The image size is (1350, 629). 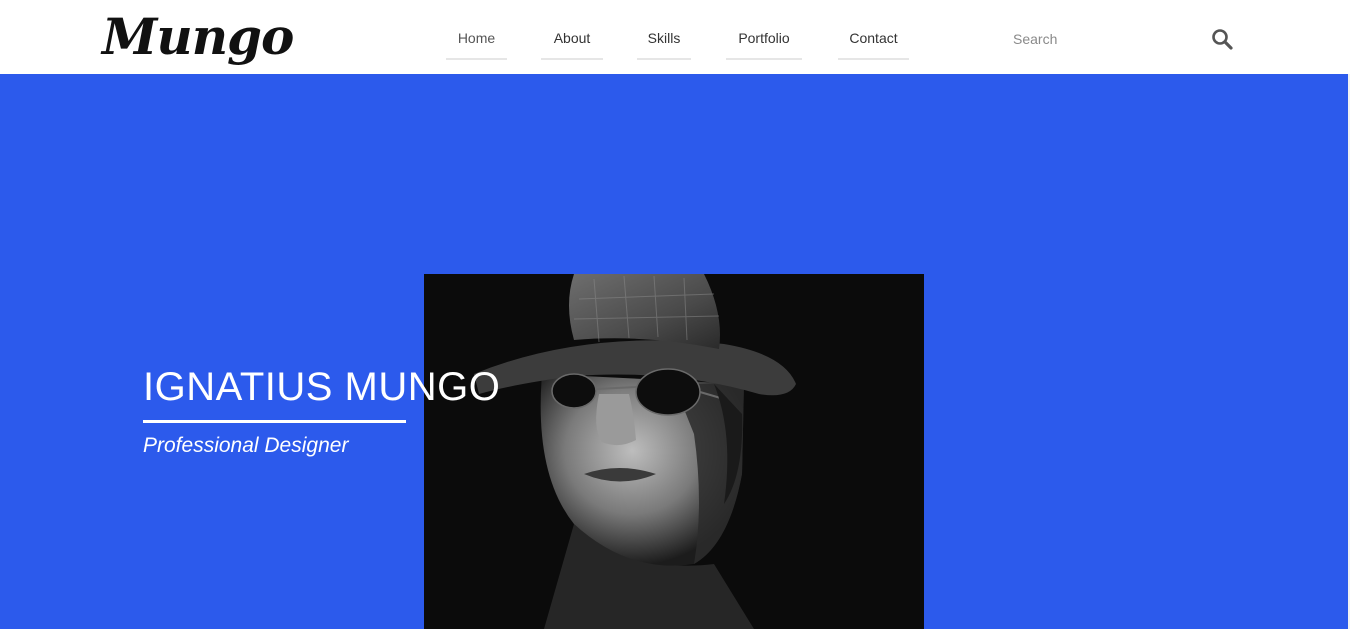 What do you see at coordinates (764, 45) in the screenshot?
I see `nav-item-portfolio: Portfolio` at bounding box center [764, 45].